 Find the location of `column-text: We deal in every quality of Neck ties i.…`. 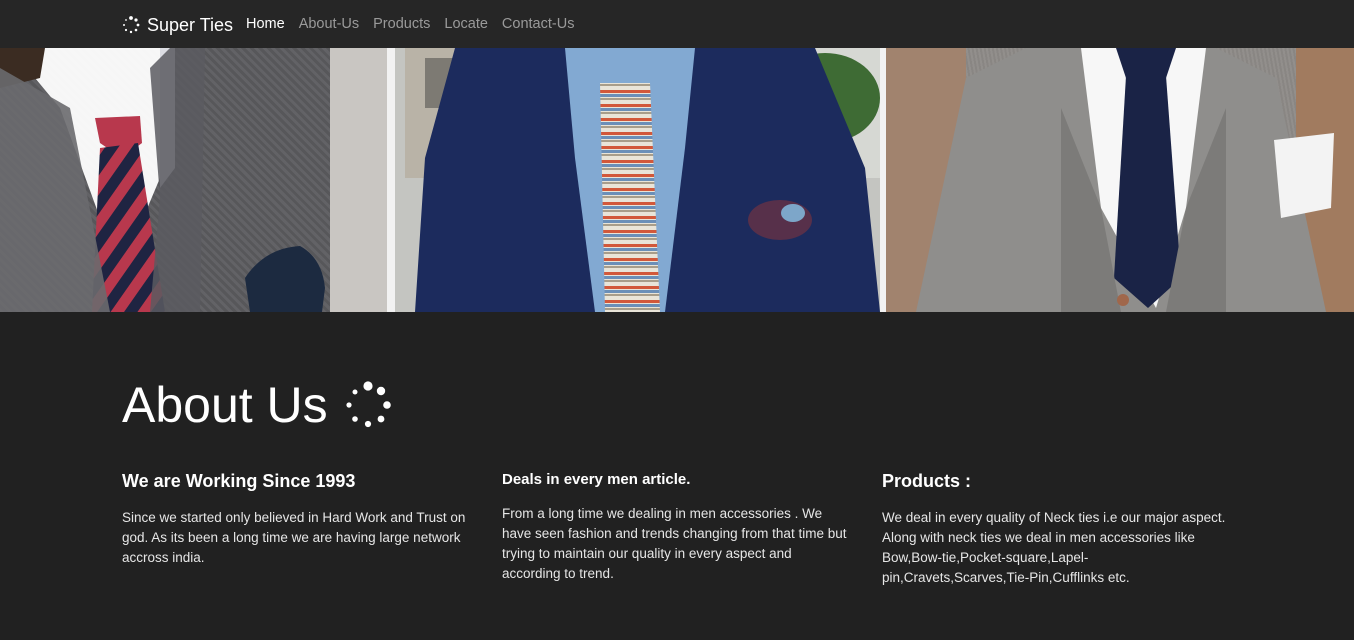

column-text: We deal in every quality of Neck ties i.… is located at coordinates (1054, 547).